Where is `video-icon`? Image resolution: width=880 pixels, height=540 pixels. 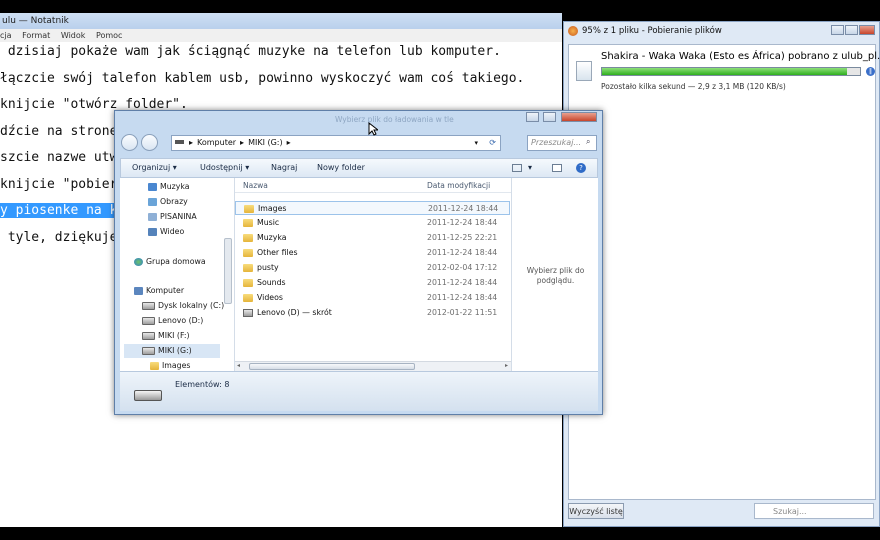
video-icon is located at coordinates (152, 232).